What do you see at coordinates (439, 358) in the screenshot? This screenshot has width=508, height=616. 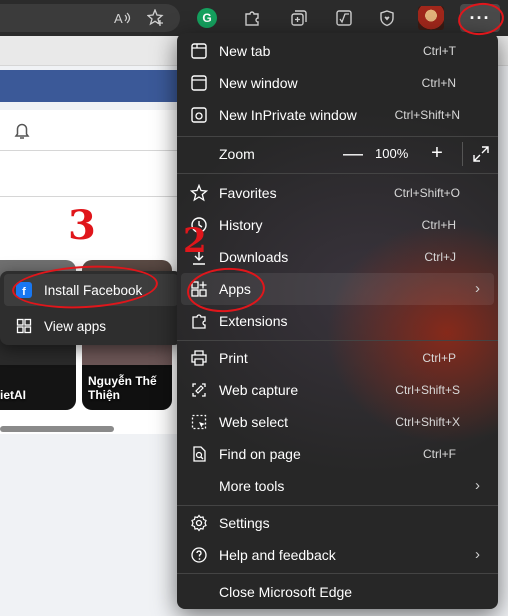 I see `menu-item-shortcut: Ctrl+P` at bounding box center [439, 358].